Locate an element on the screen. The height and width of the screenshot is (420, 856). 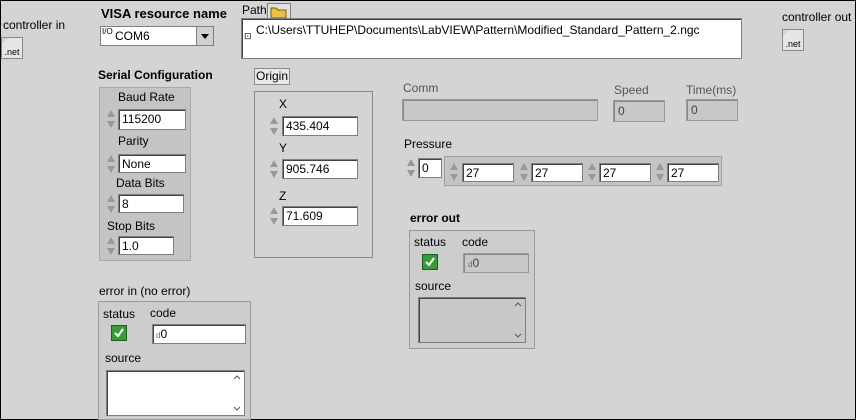
pressure-field-1: 27 is located at coordinates (557, 172).